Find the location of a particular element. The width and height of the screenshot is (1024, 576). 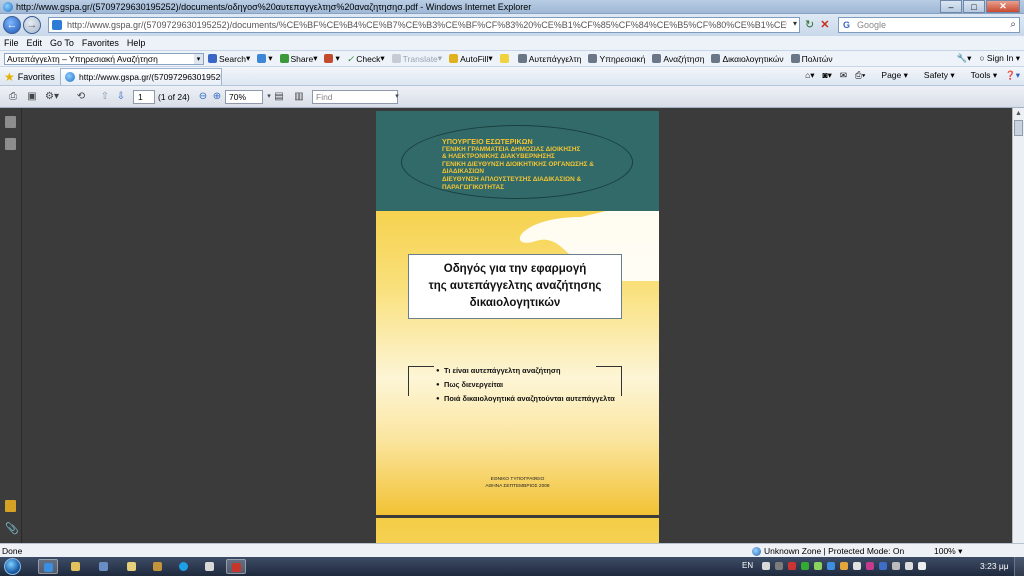

forward-button: → is located at coordinates (32, 25).